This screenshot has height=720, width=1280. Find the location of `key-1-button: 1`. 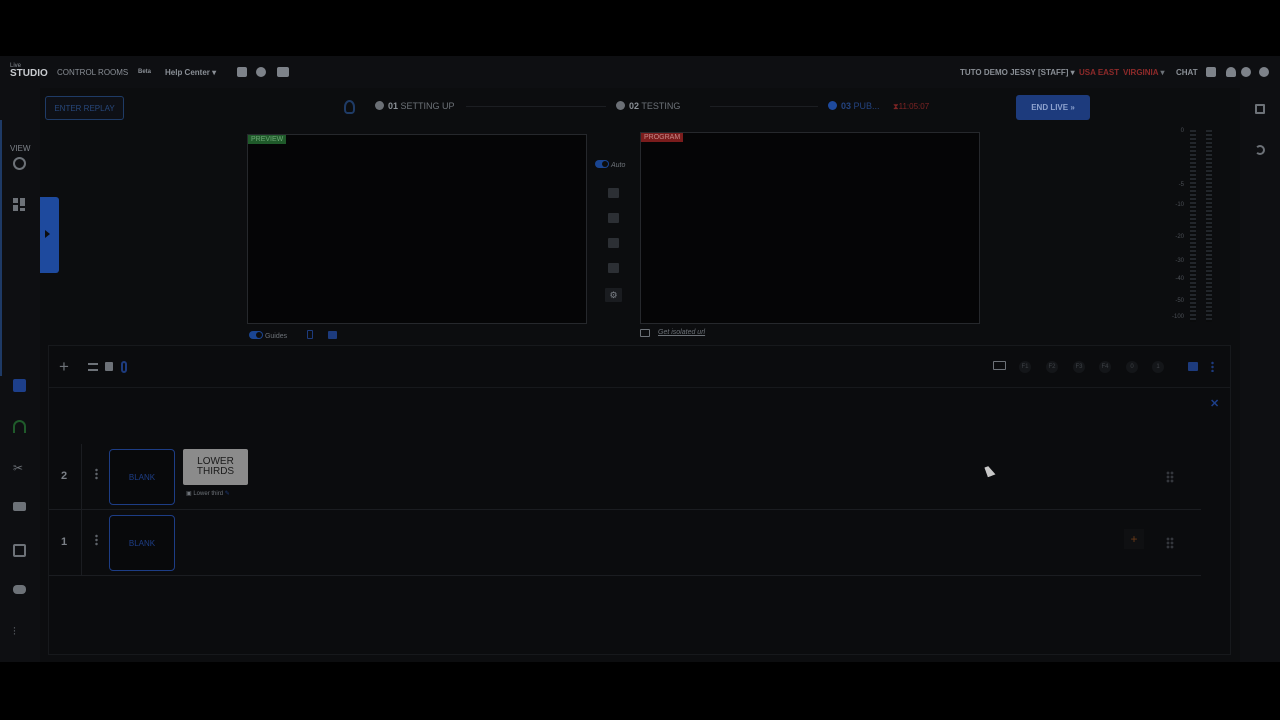

key-1-button: 1 is located at coordinates (1158, 367).